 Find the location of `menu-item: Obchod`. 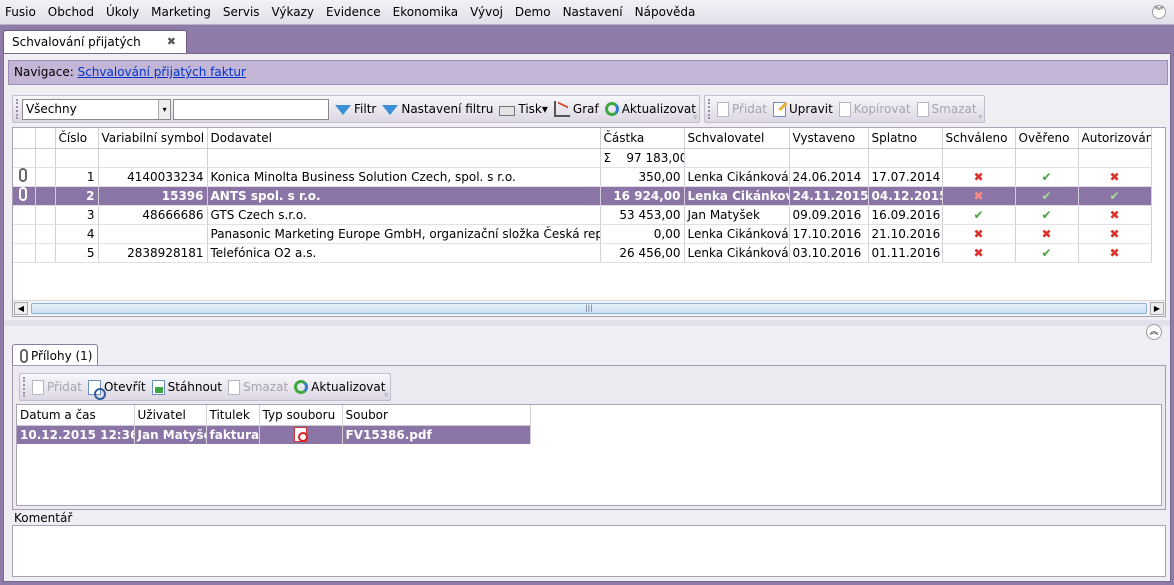

menu-item: Obchod is located at coordinates (71, 12).